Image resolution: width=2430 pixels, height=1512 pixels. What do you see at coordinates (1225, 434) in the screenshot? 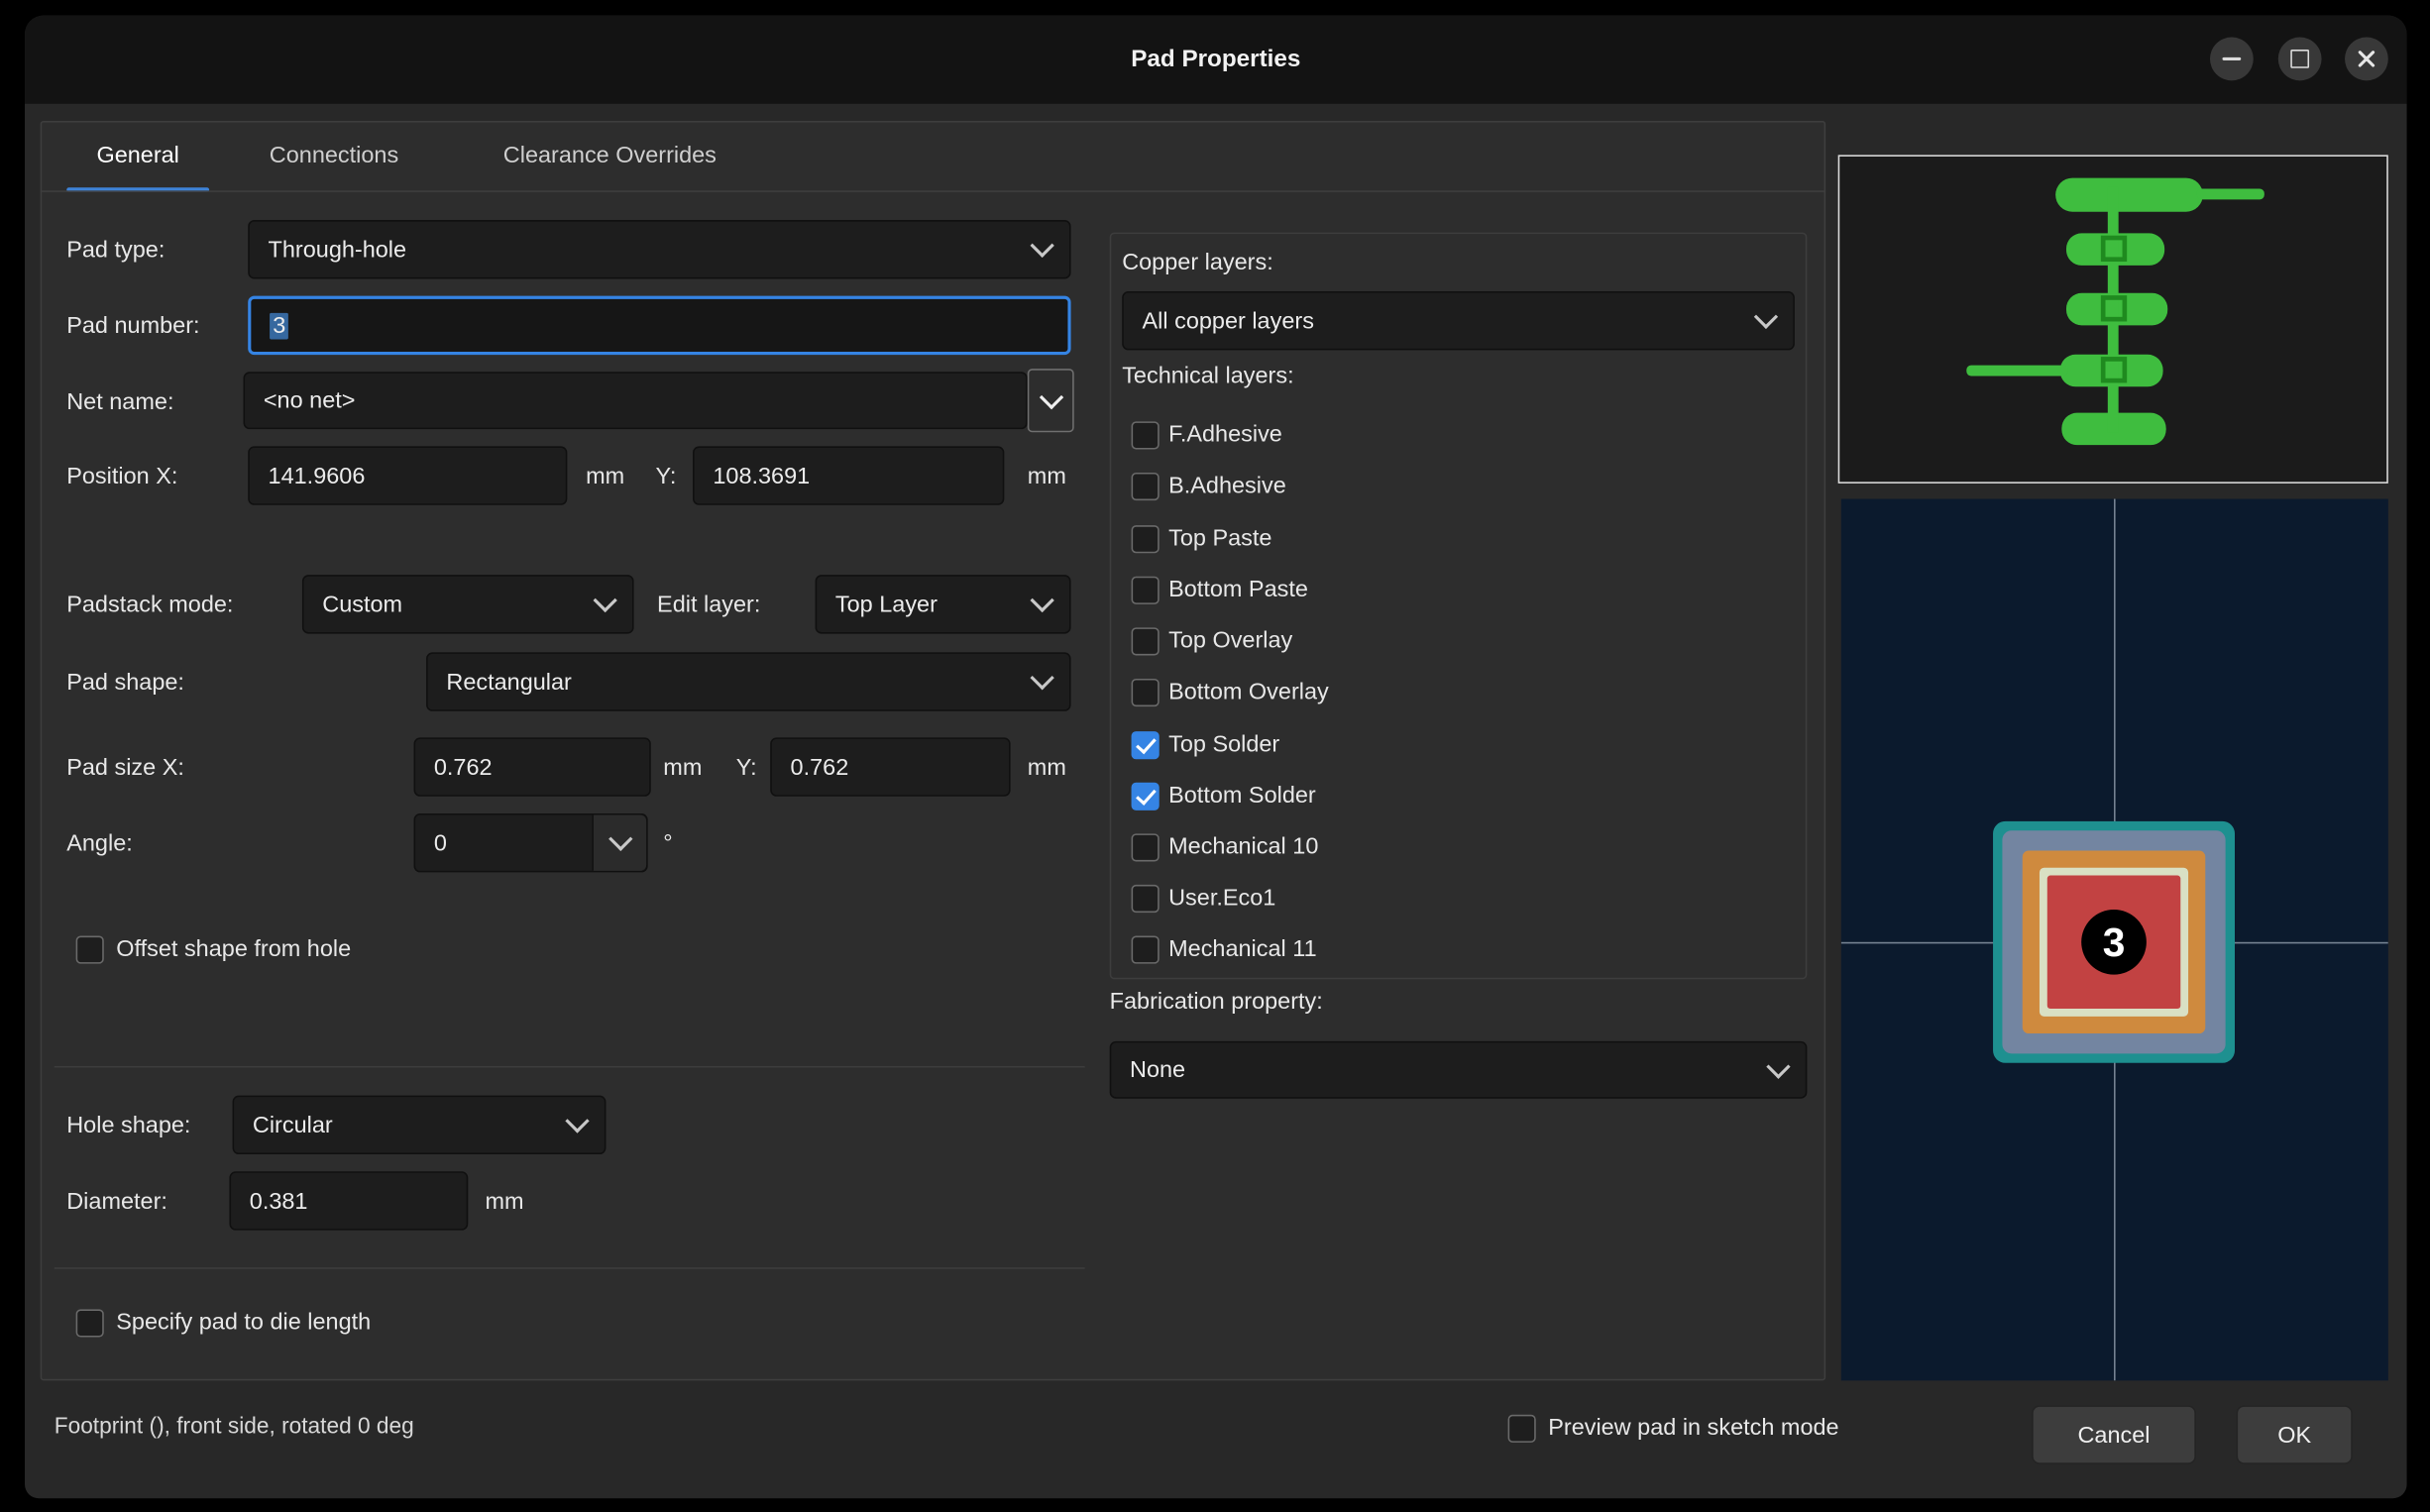
I see `layer-label-f-adhesive: F.Adhesive` at bounding box center [1225, 434].